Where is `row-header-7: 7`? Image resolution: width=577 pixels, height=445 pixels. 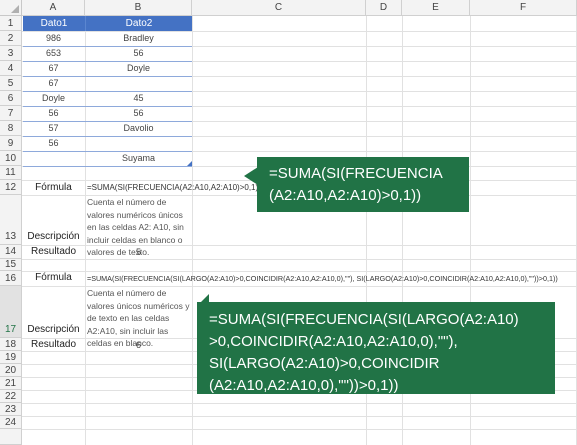
row-header-7: 7 is located at coordinates (11, 113).